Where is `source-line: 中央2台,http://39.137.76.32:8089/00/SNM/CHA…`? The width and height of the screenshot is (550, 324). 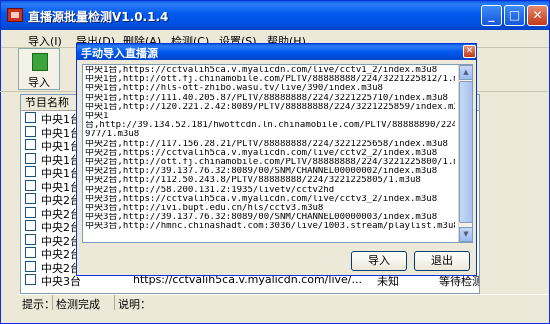 source-line: 中央2台,http://39.137.76.32:8089/00/SNM/CHA… is located at coordinates (261, 172).